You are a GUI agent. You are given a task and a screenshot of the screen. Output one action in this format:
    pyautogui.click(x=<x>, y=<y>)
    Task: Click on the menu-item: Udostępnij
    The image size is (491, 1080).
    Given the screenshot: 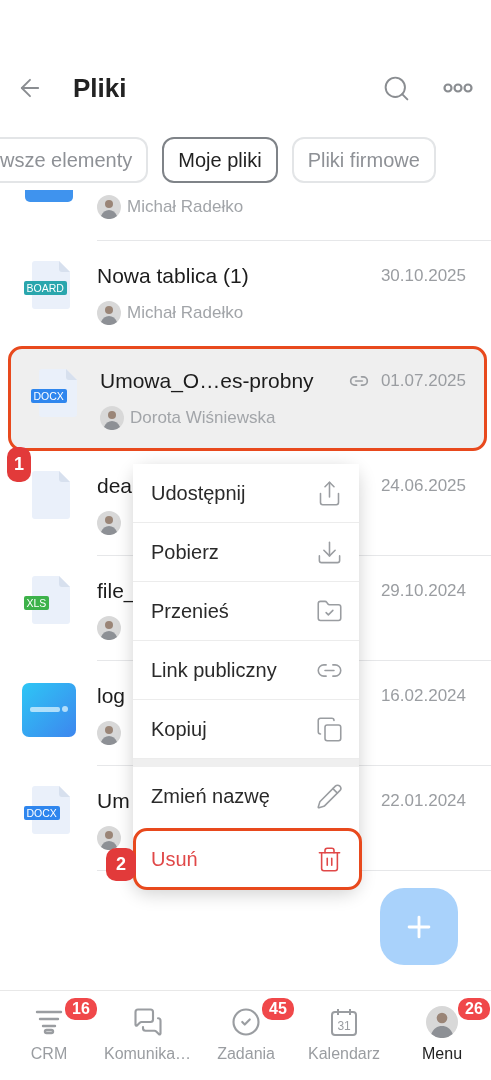 What is the action you would take?
    pyautogui.click(x=246, y=493)
    